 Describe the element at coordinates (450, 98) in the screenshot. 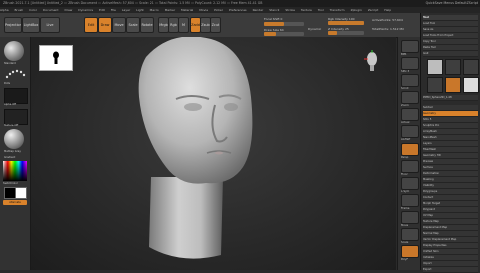

I see `tool-name-label: PM3D_Sphere3D_1.48` at that location.